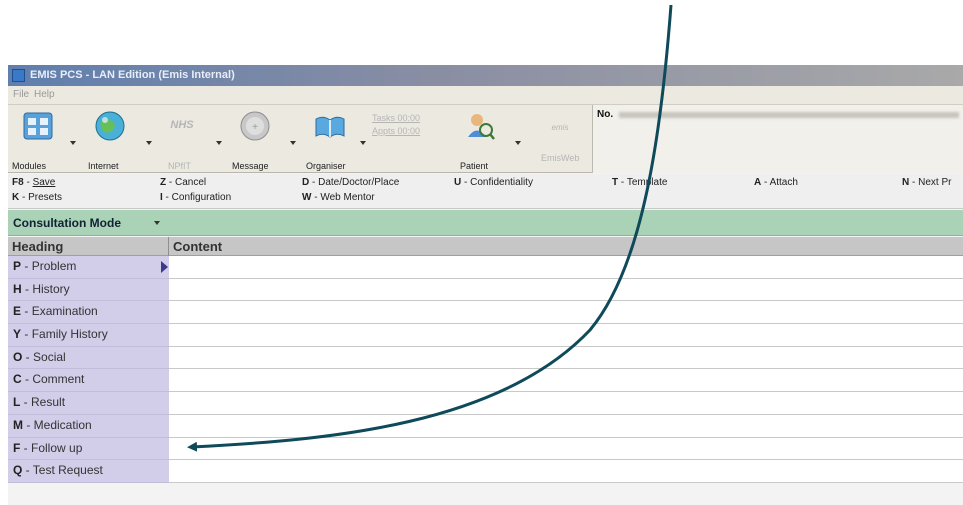 This screenshot has width=963, height=505. I want to click on book-icon, so click(330, 126).